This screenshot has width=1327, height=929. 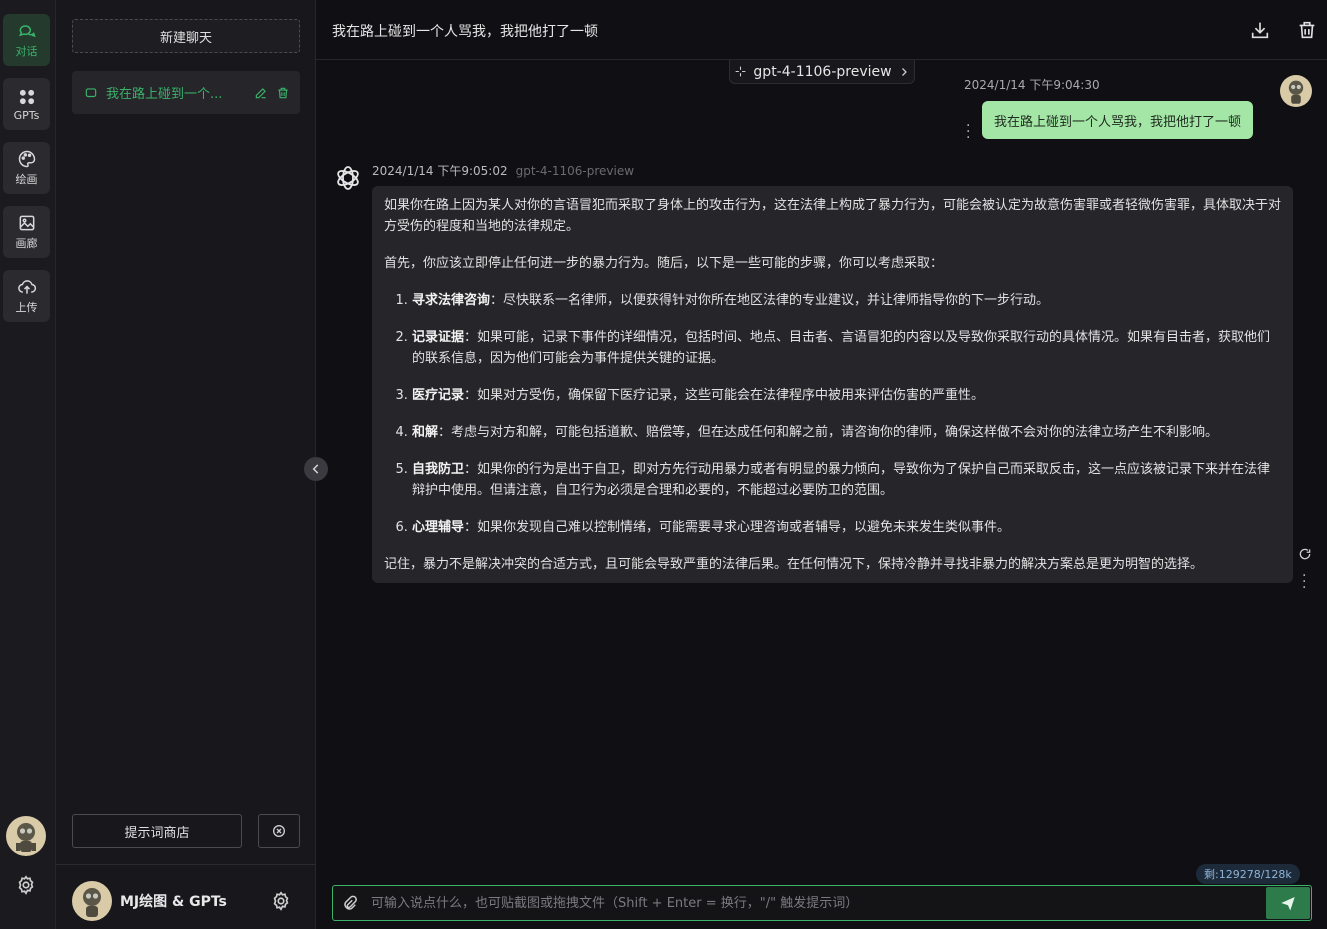 I want to click on brand-settings-button, so click(x=281, y=901).